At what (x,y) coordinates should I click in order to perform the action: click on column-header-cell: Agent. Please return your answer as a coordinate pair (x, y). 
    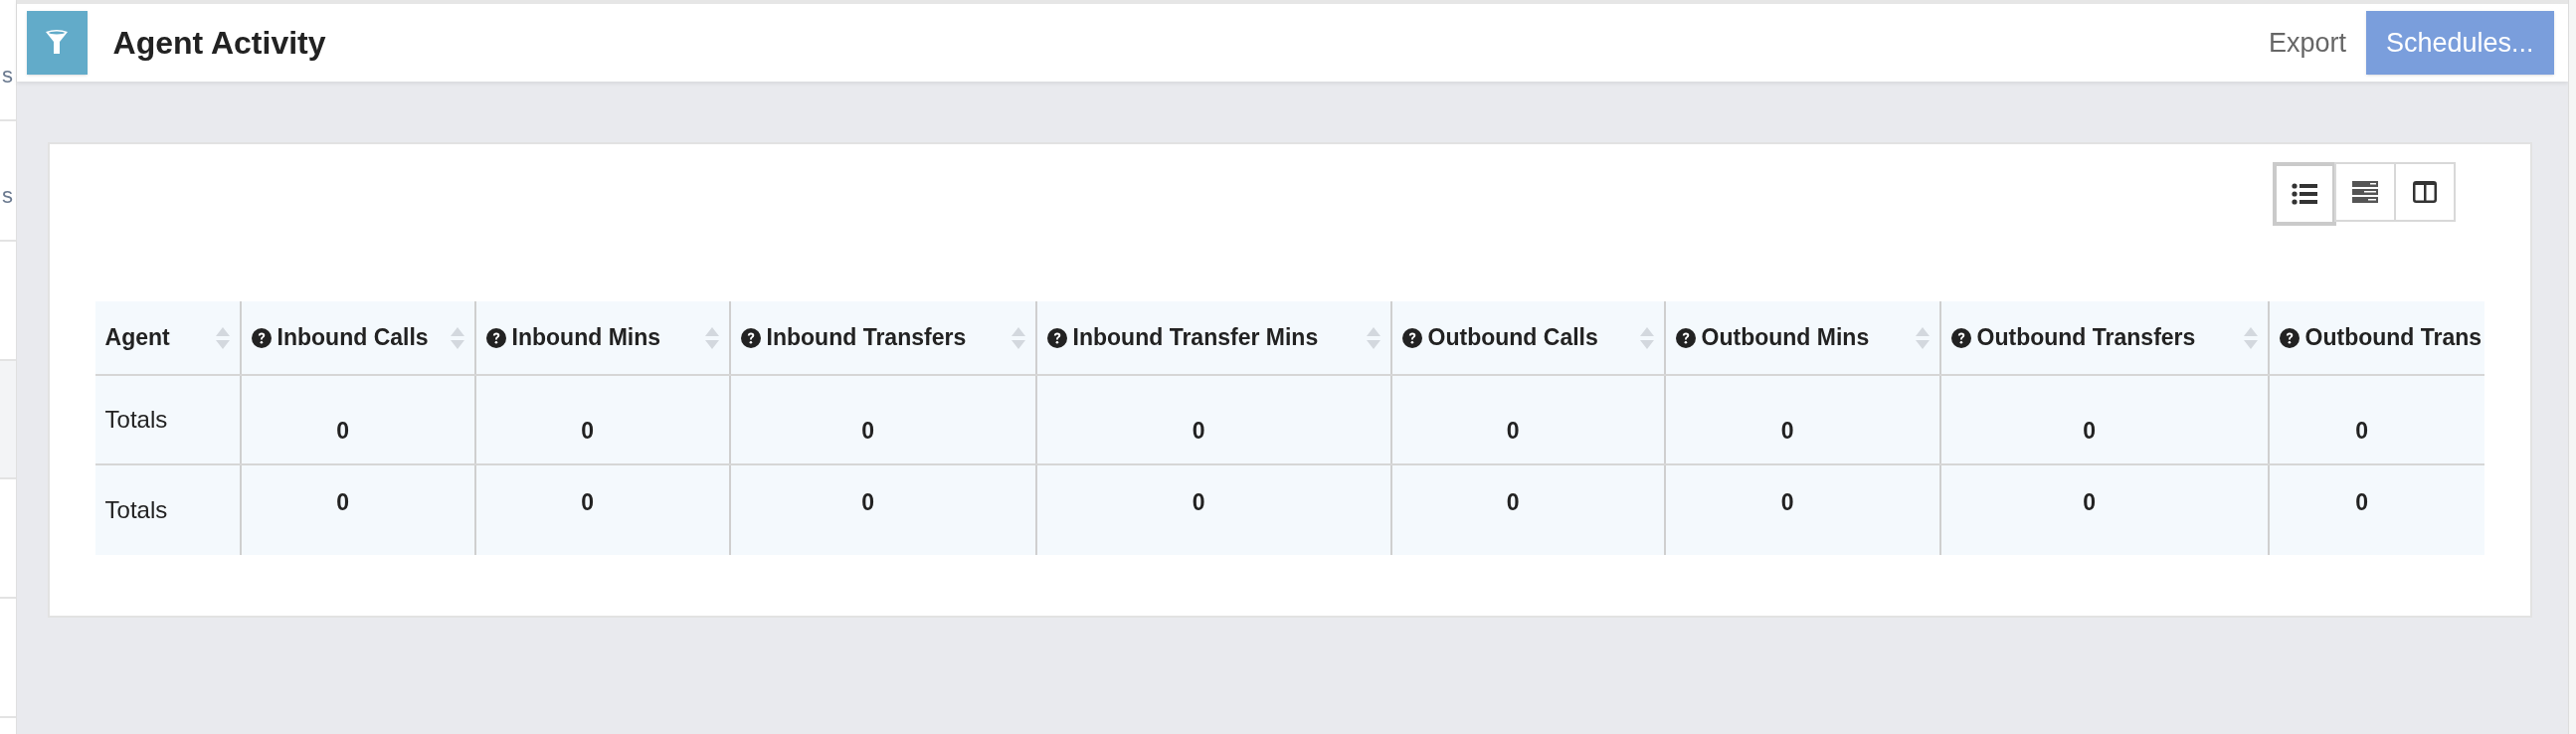
    Looking at the image, I should click on (167, 337).